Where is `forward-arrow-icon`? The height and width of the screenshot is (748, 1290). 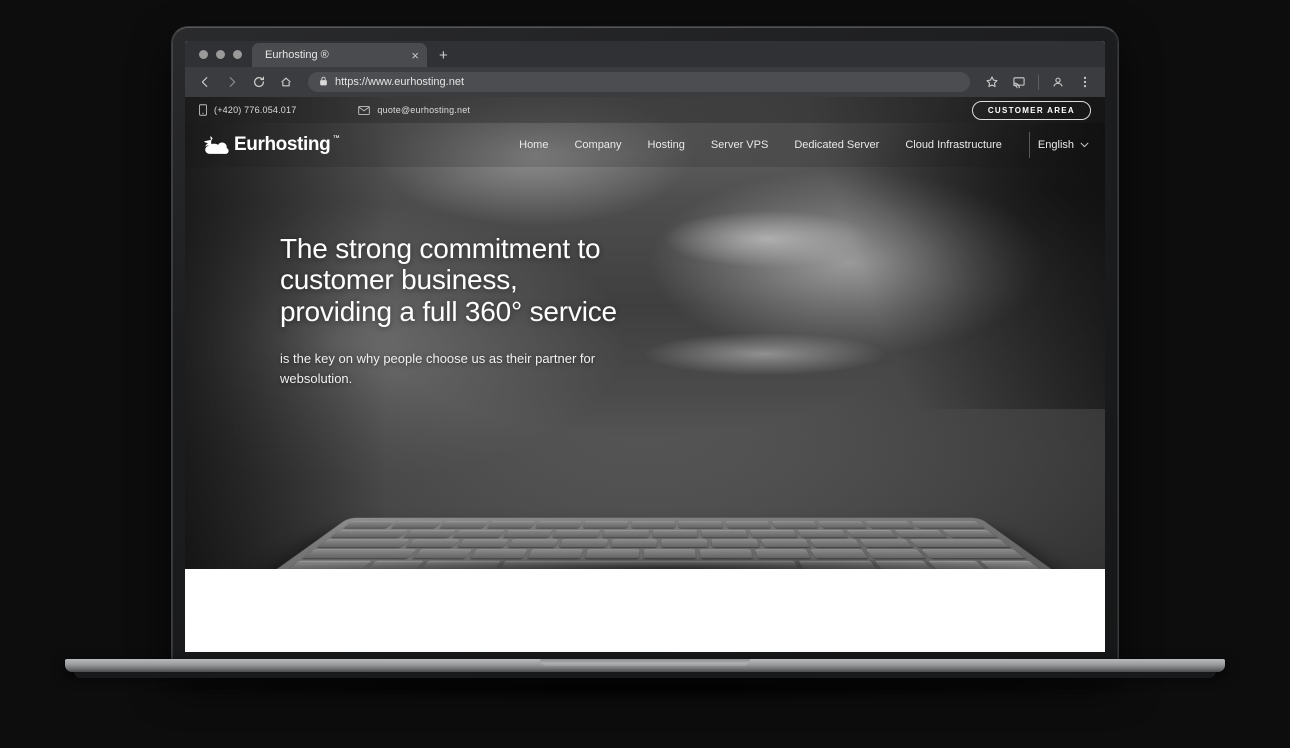 forward-arrow-icon is located at coordinates (232, 82).